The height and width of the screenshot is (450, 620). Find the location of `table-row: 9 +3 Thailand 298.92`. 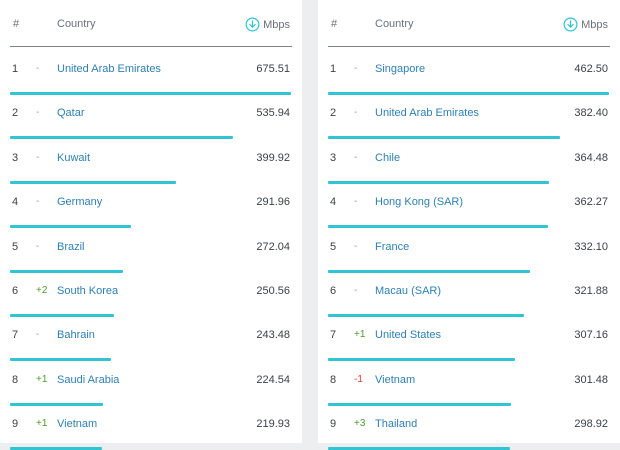

table-row: 9 +3 Thailand 298.92 is located at coordinates (469, 426).